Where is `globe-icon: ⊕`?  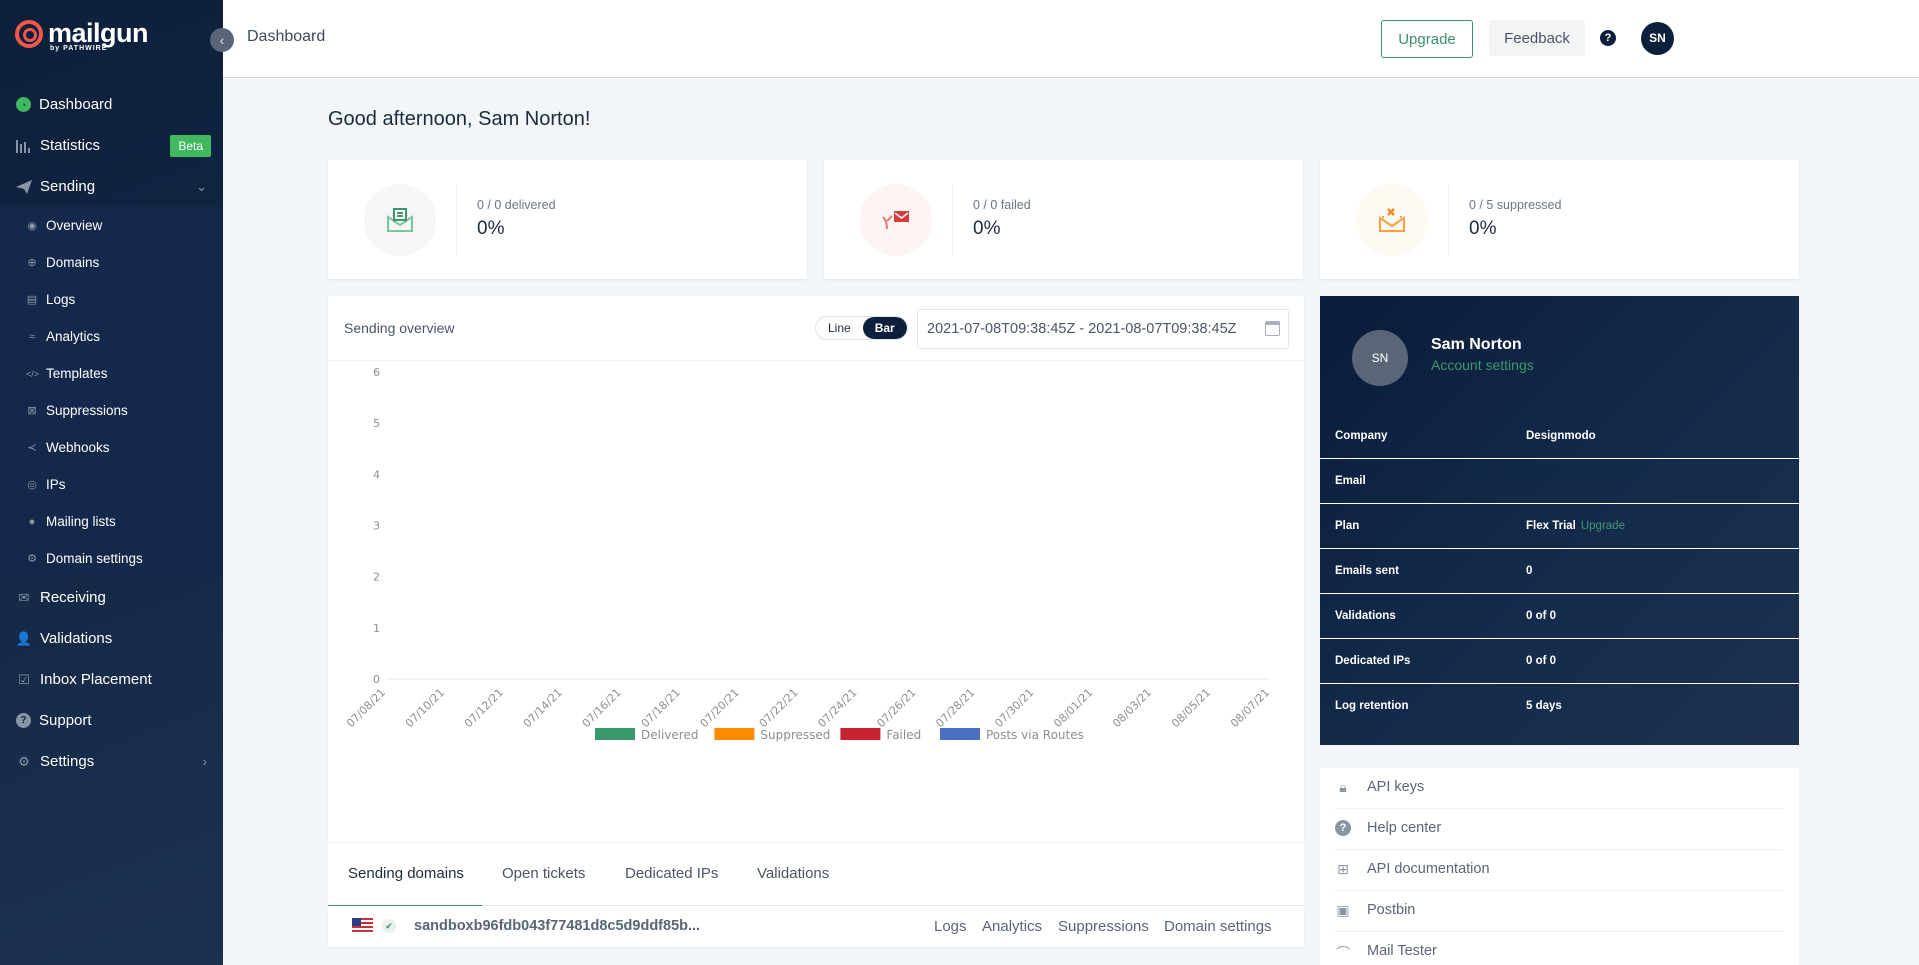 globe-icon: ⊕ is located at coordinates (32, 263).